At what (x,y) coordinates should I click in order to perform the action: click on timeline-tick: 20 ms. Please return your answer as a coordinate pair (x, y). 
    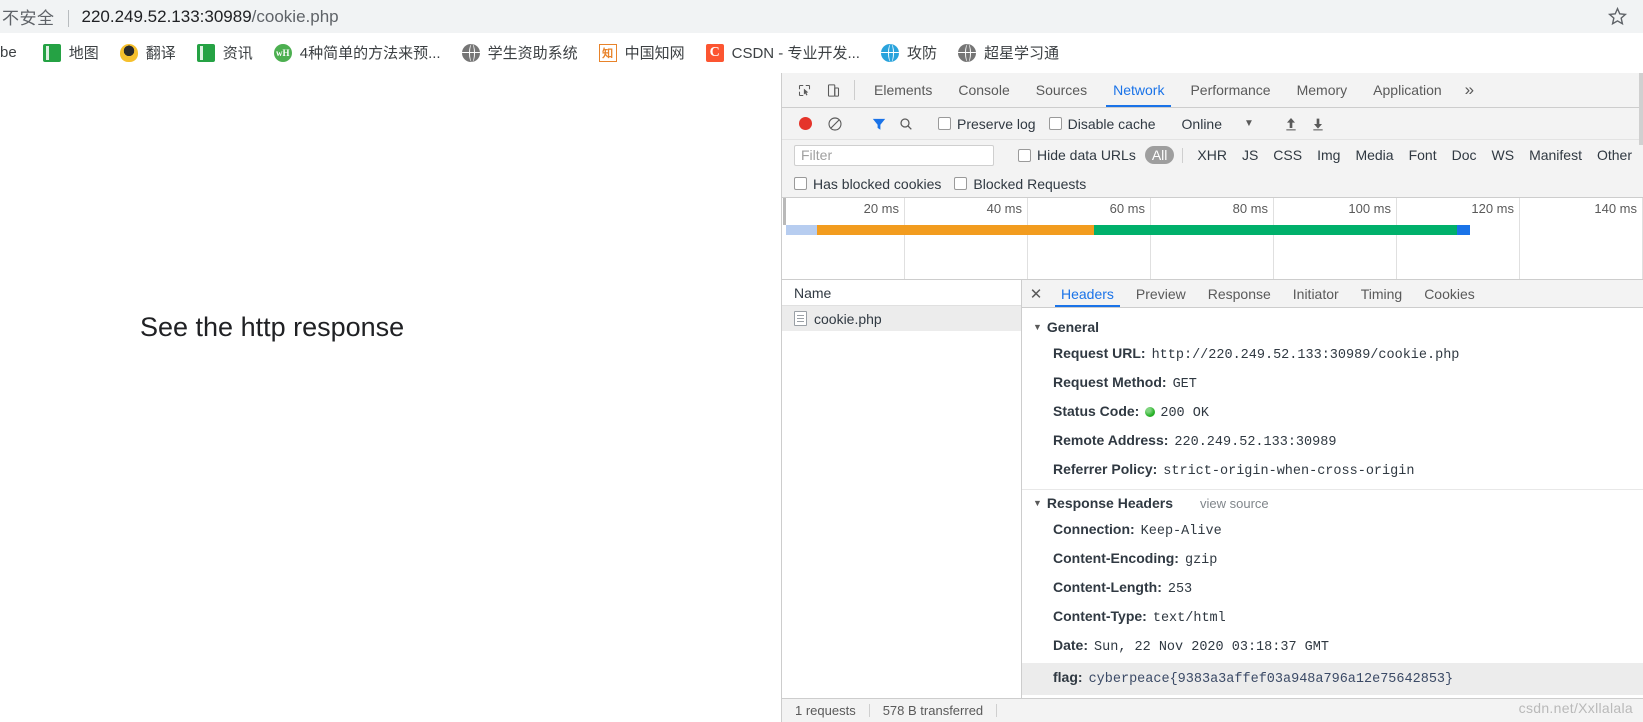
    Looking at the image, I should click on (843, 211).